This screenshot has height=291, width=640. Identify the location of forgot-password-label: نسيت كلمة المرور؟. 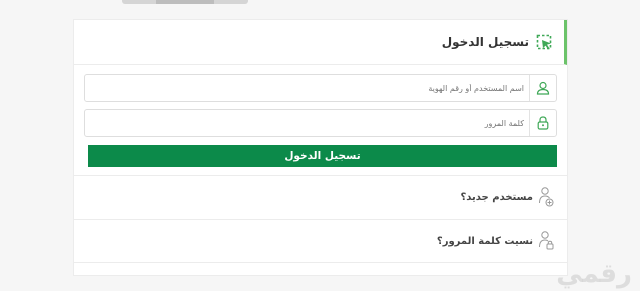
(484, 241).